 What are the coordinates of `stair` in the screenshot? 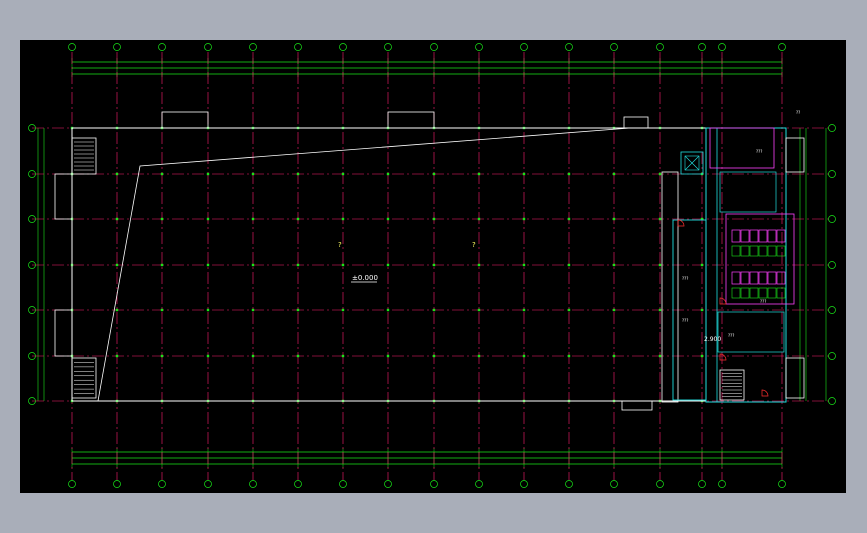 It's located at (84, 156).